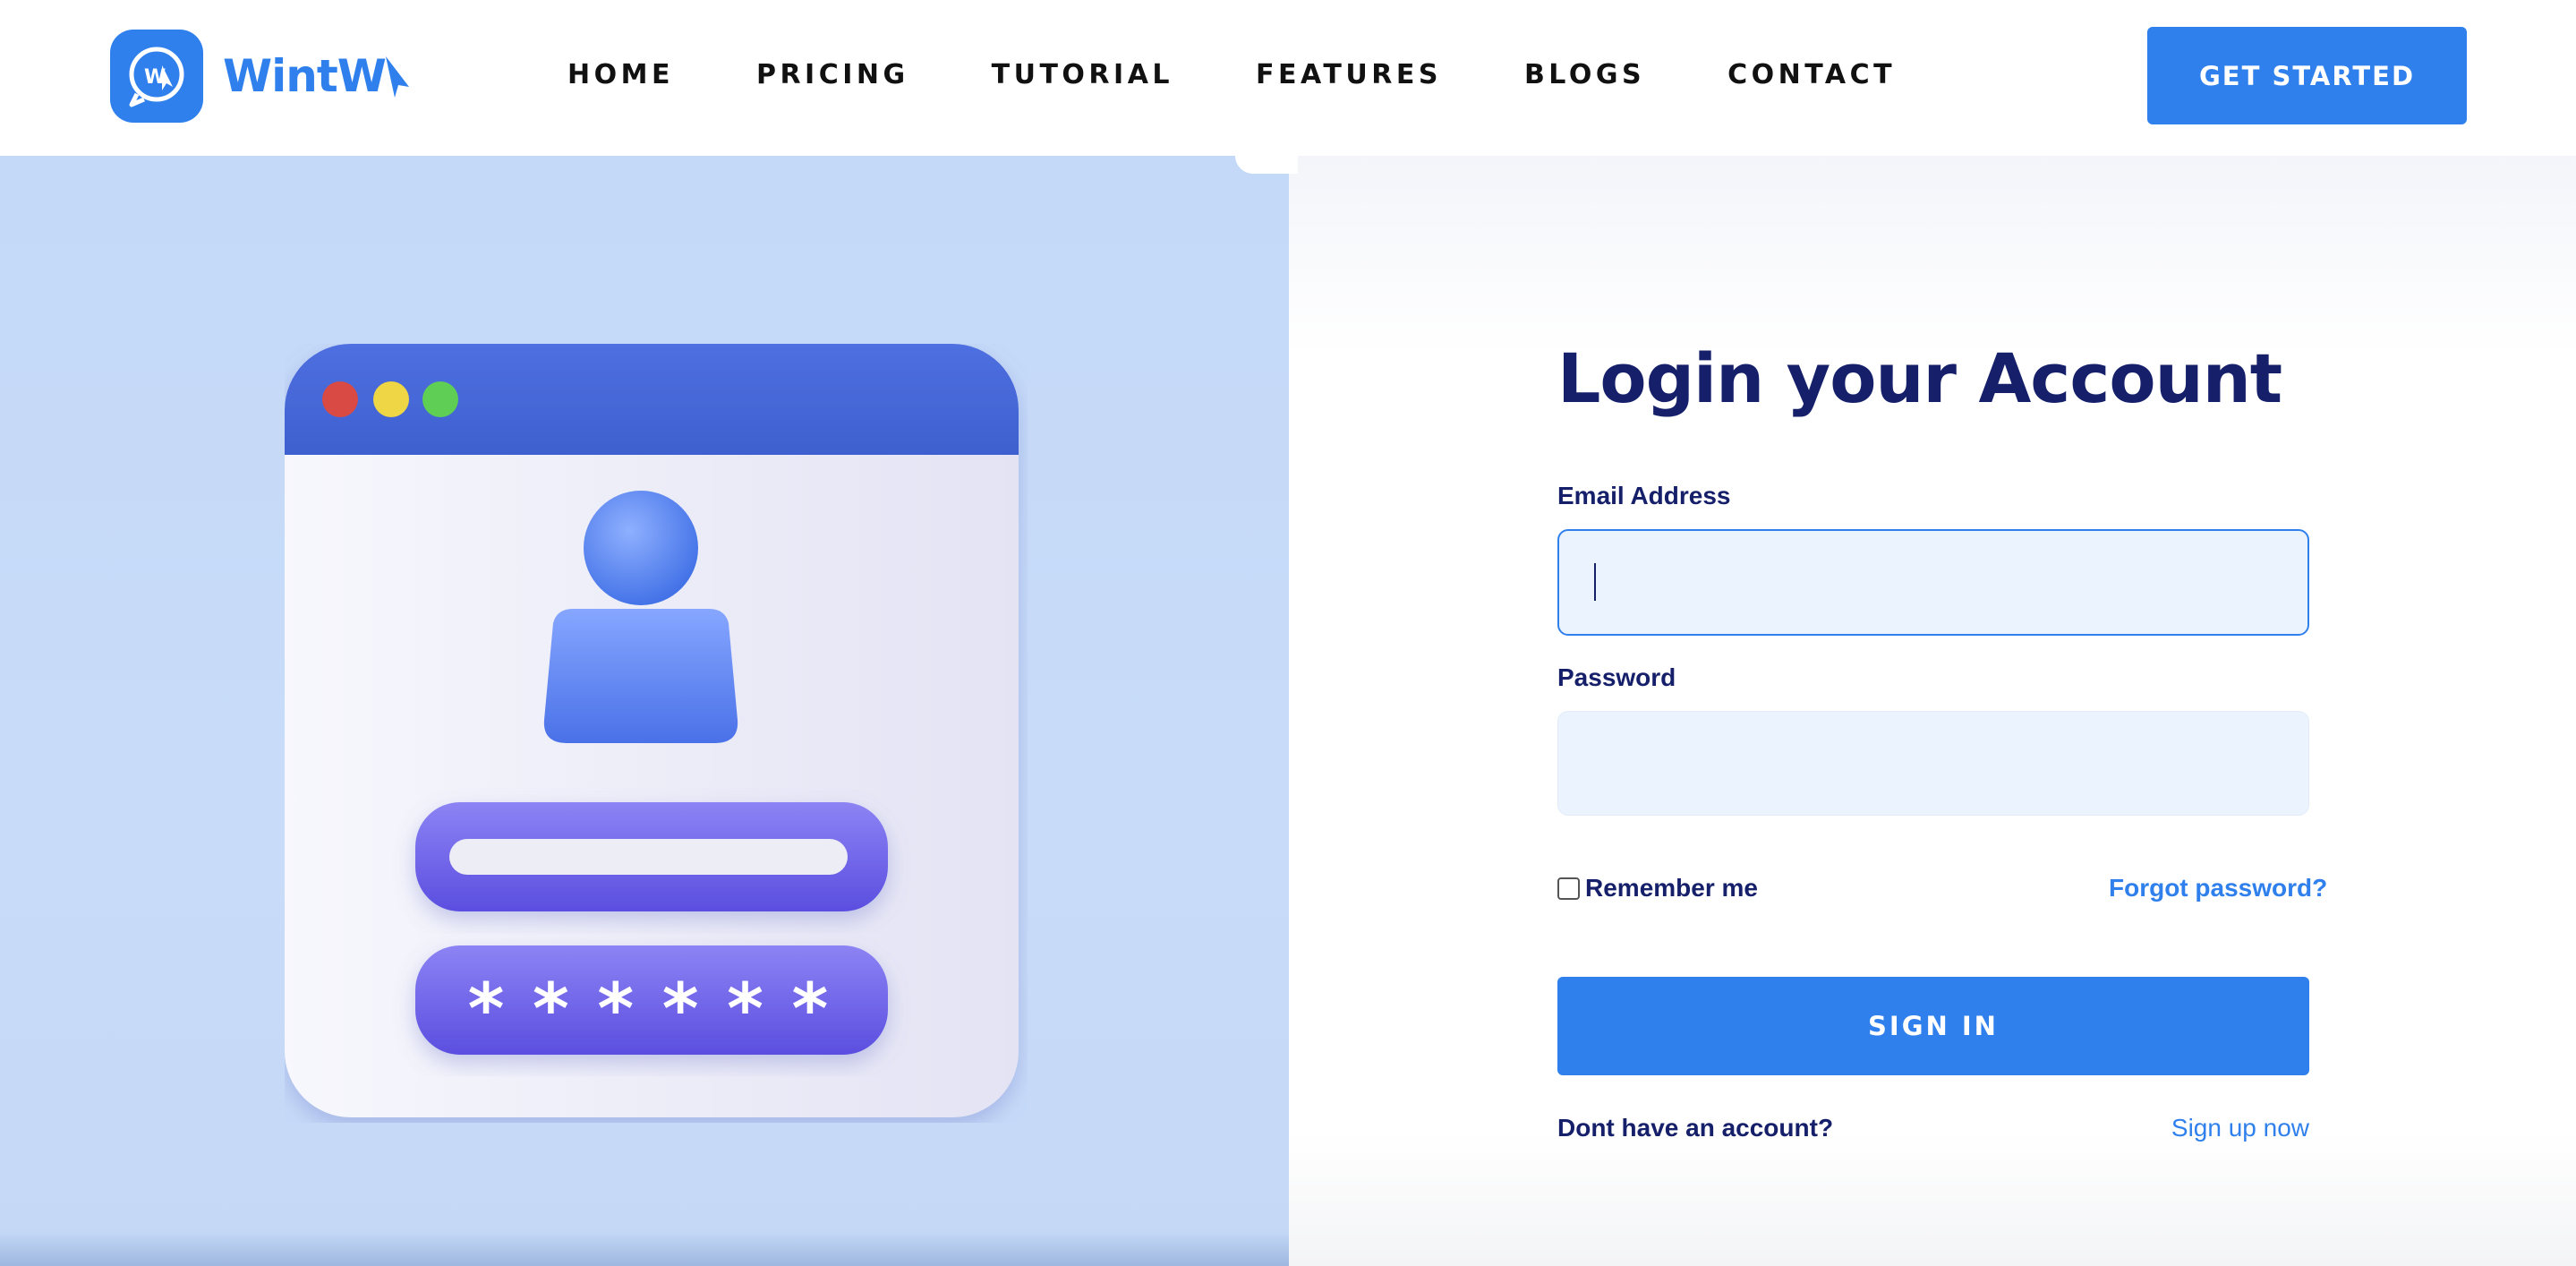 Image resolution: width=2576 pixels, height=1266 pixels. What do you see at coordinates (318, 76) in the screenshot?
I see `logo-wordmark: WintW` at bounding box center [318, 76].